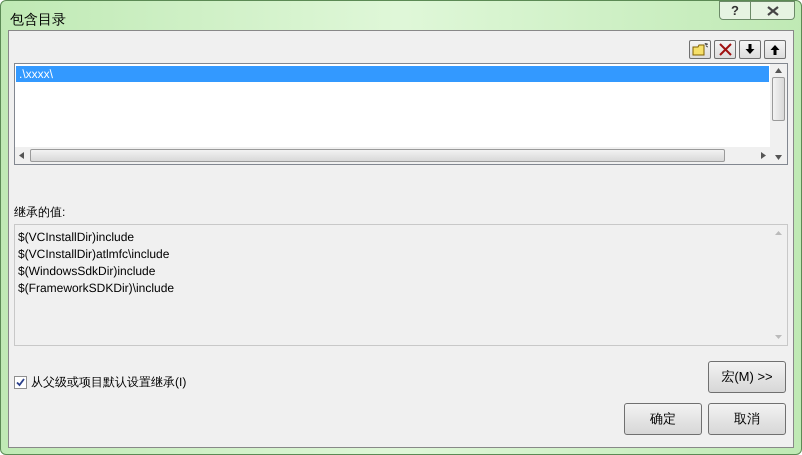 This screenshot has height=455, width=802. I want to click on scroll-left-icon, so click(21, 155).